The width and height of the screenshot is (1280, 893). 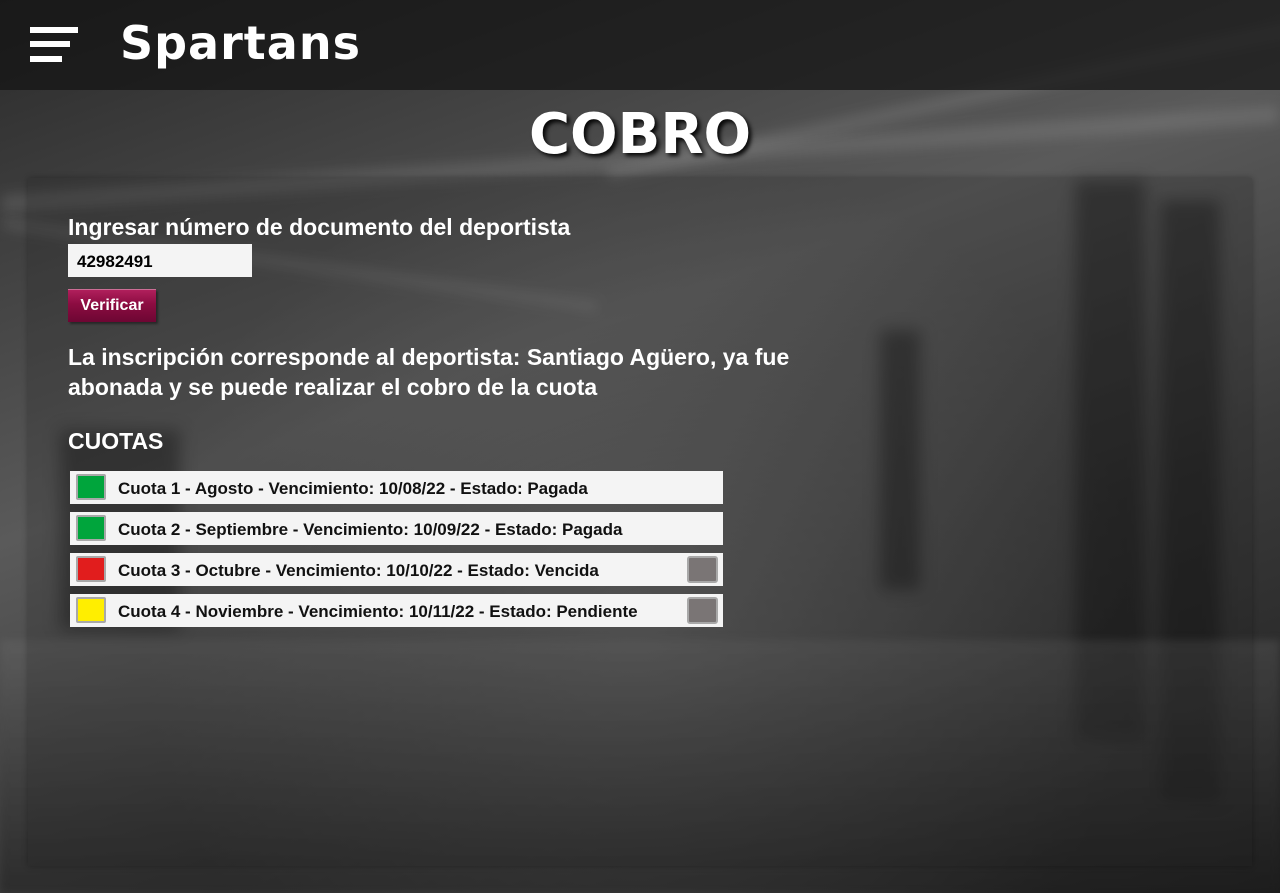 I want to click on brand-title: Spartans, so click(x=240, y=43).